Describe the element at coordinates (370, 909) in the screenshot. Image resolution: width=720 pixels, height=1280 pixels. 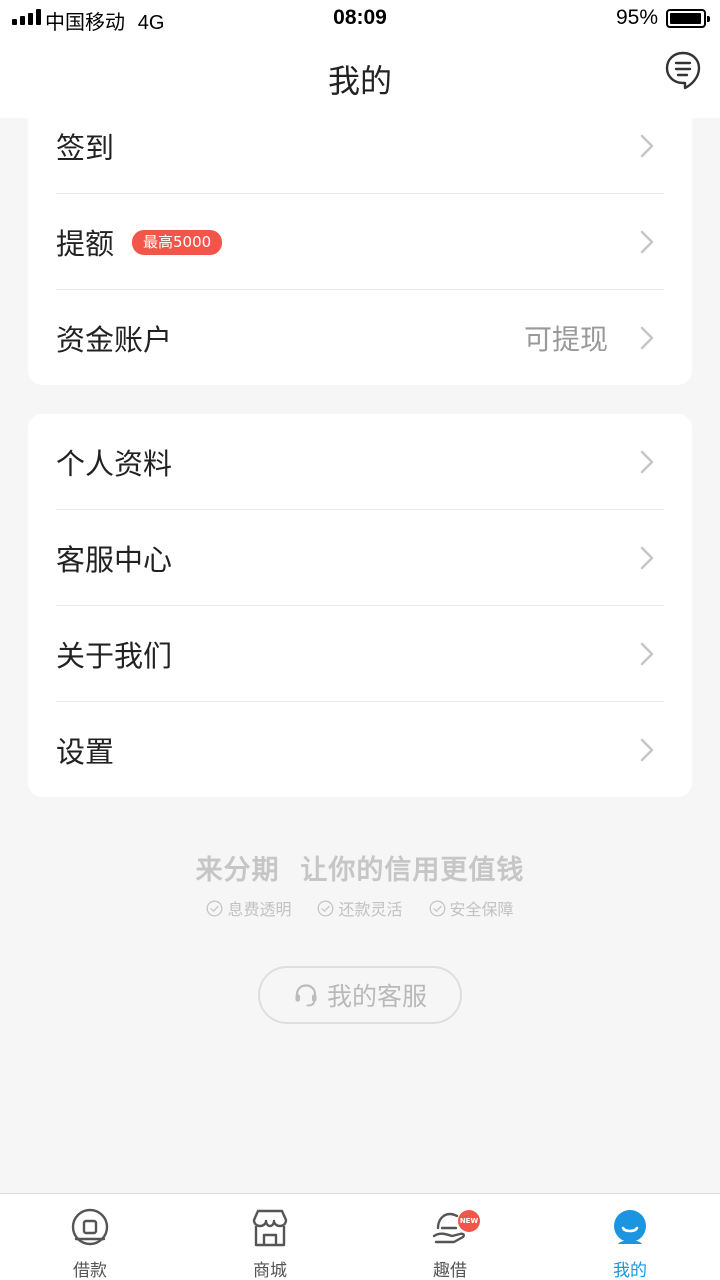
I see `feature-label: 还款灵活` at that location.